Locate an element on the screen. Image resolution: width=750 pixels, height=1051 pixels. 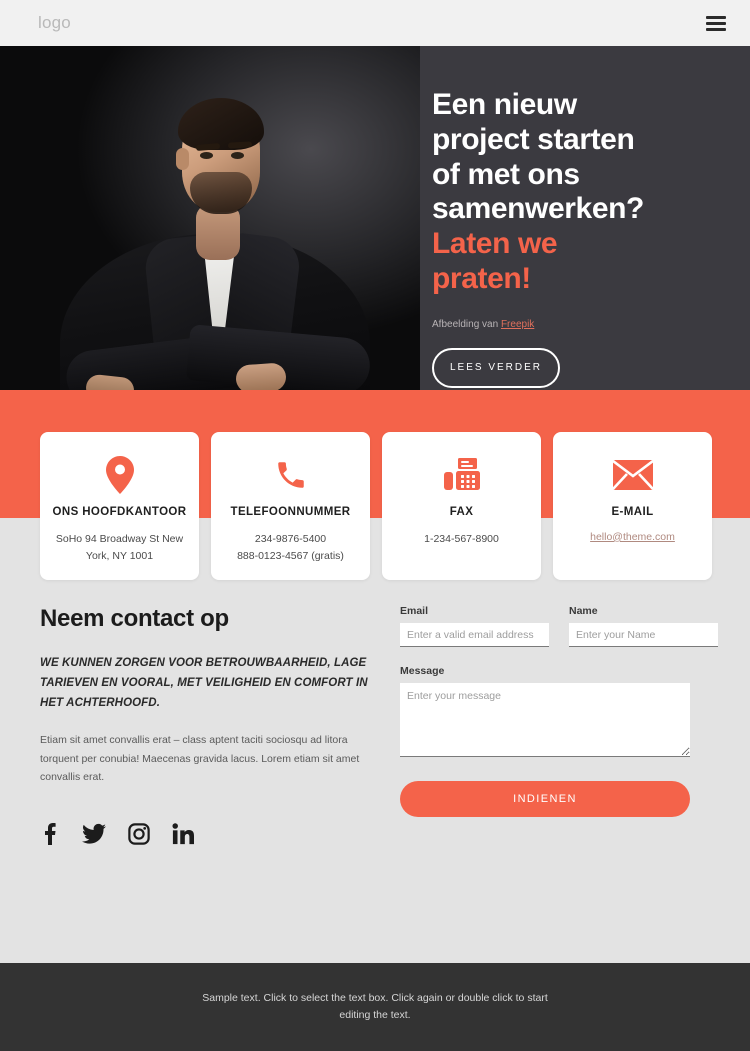
card-text: 1-234-567-8900 is located at coordinates (461, 539).